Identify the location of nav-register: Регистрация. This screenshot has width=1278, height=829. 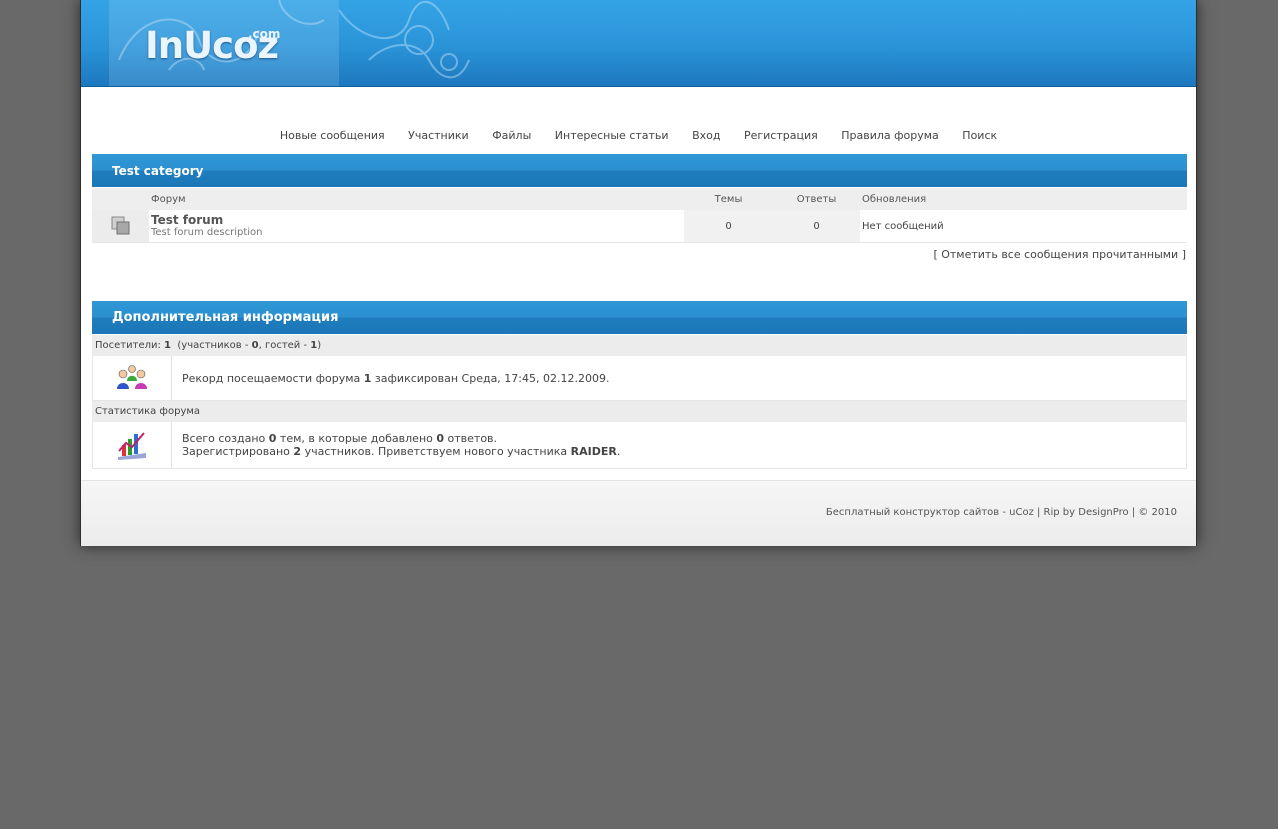
(781, 135).